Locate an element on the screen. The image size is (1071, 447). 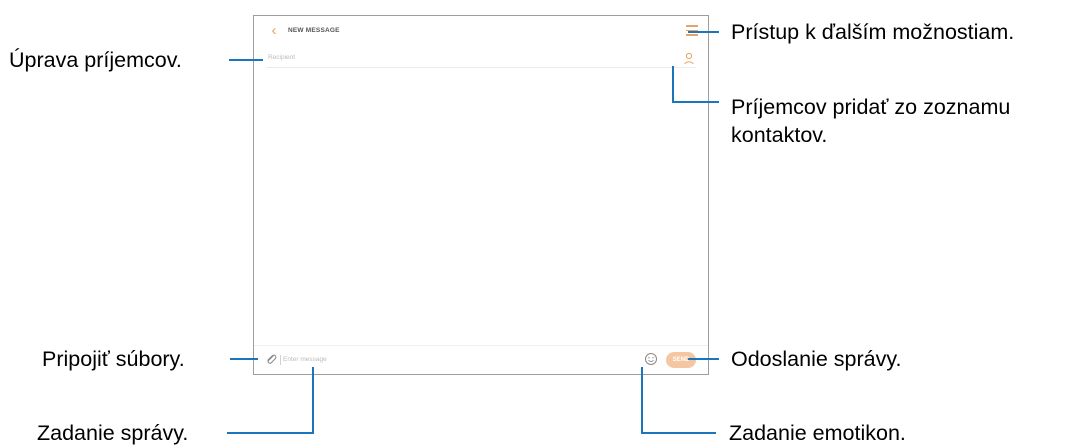
callout-enter-message: Zadanie správy. is located at coordinates (113, 433).